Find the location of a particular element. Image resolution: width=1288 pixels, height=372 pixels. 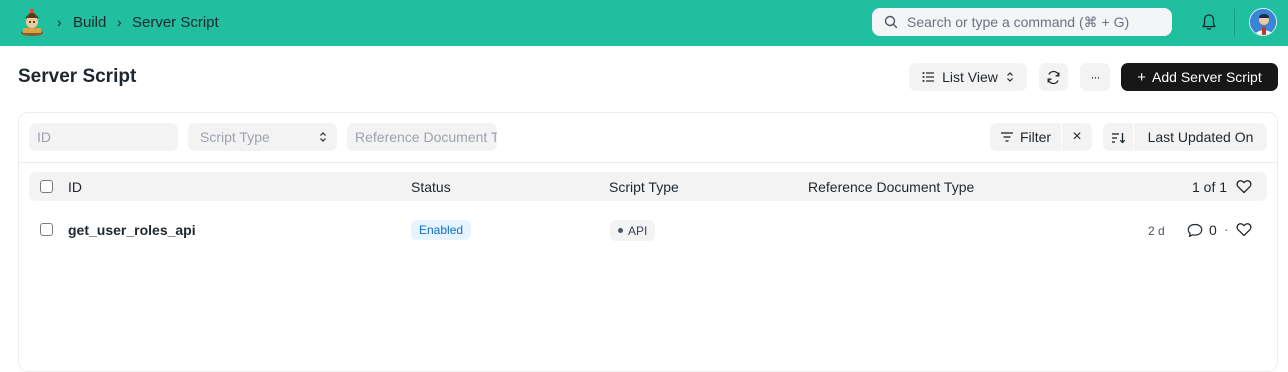

row-checkbox is located at coordinates (46, 229).